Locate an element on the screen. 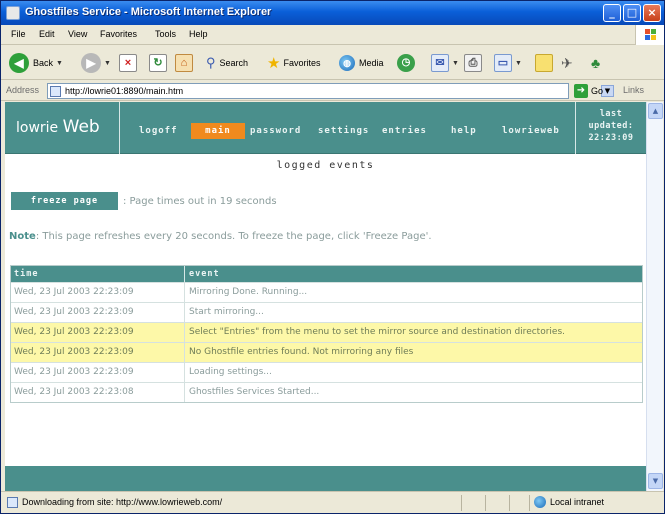 Image resolution: width=665 pixels, height=514 pixels. history-icon: ◷ is located at coordinates (406, 63).